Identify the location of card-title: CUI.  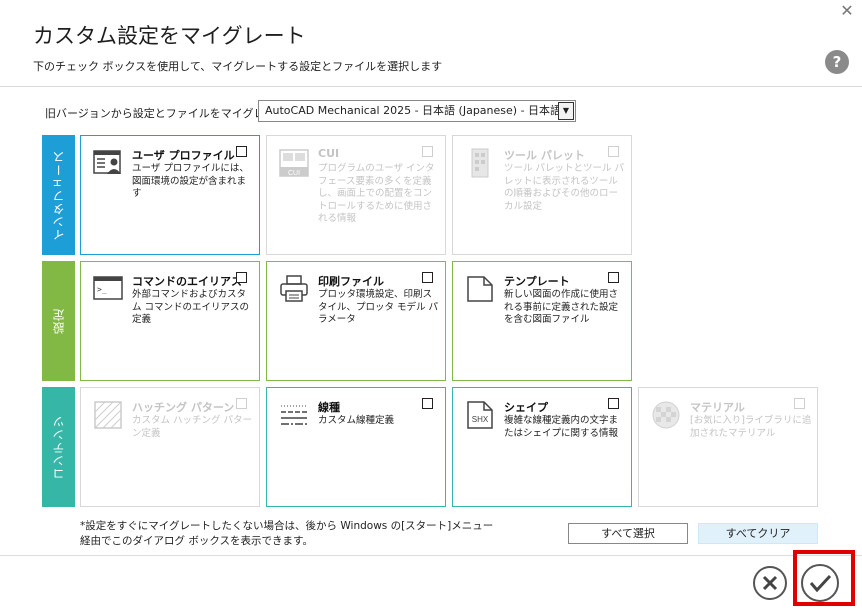
(329, 153).